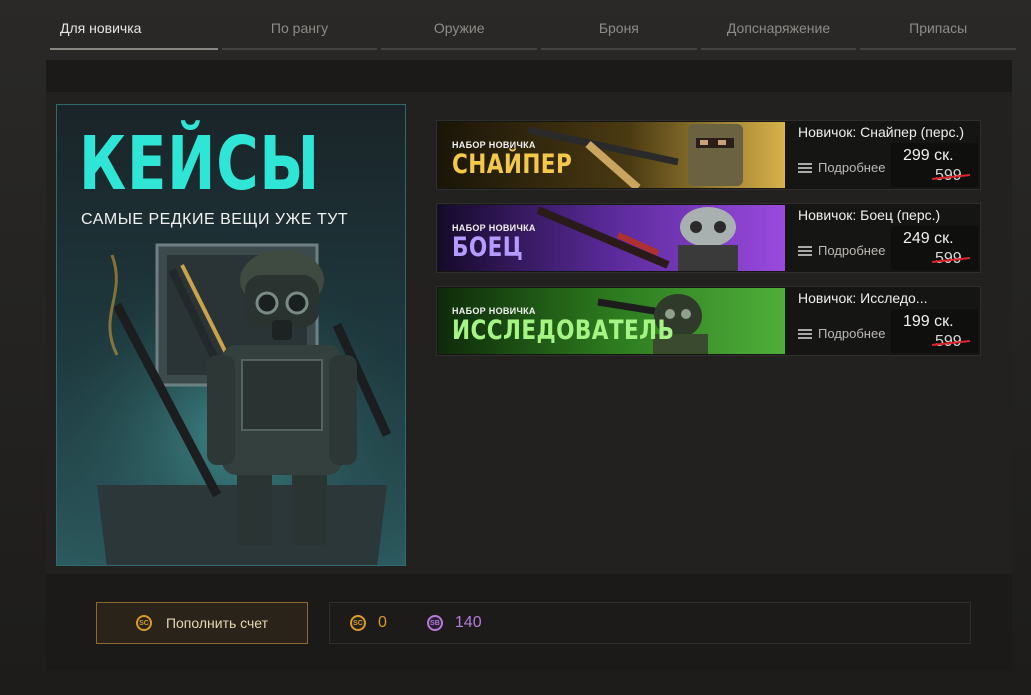 The image size is (1031, 695). What do you see at coordinates (934, 165) in the screenshot?
I see `price-box: 299 ск. 599` at bounding box center [934, 165].